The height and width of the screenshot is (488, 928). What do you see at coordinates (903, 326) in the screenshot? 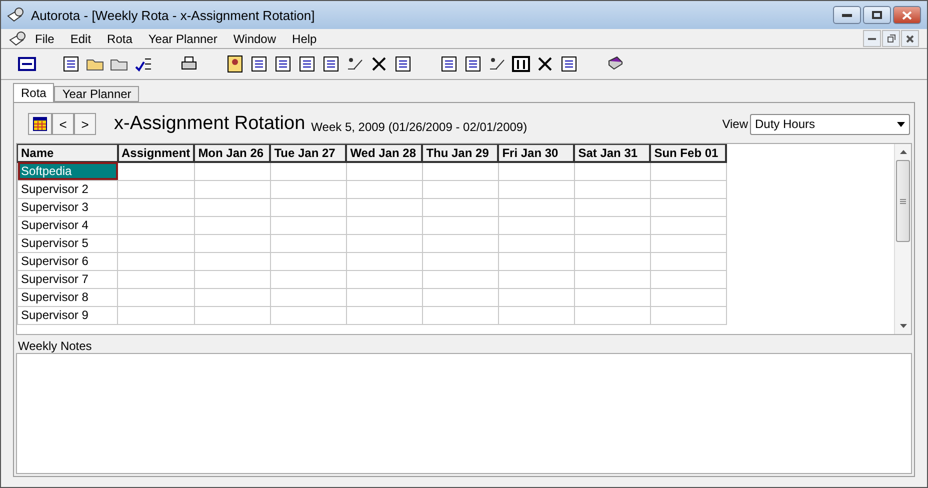
I see `down-arrow-icon` at bounding box center [903, 326].